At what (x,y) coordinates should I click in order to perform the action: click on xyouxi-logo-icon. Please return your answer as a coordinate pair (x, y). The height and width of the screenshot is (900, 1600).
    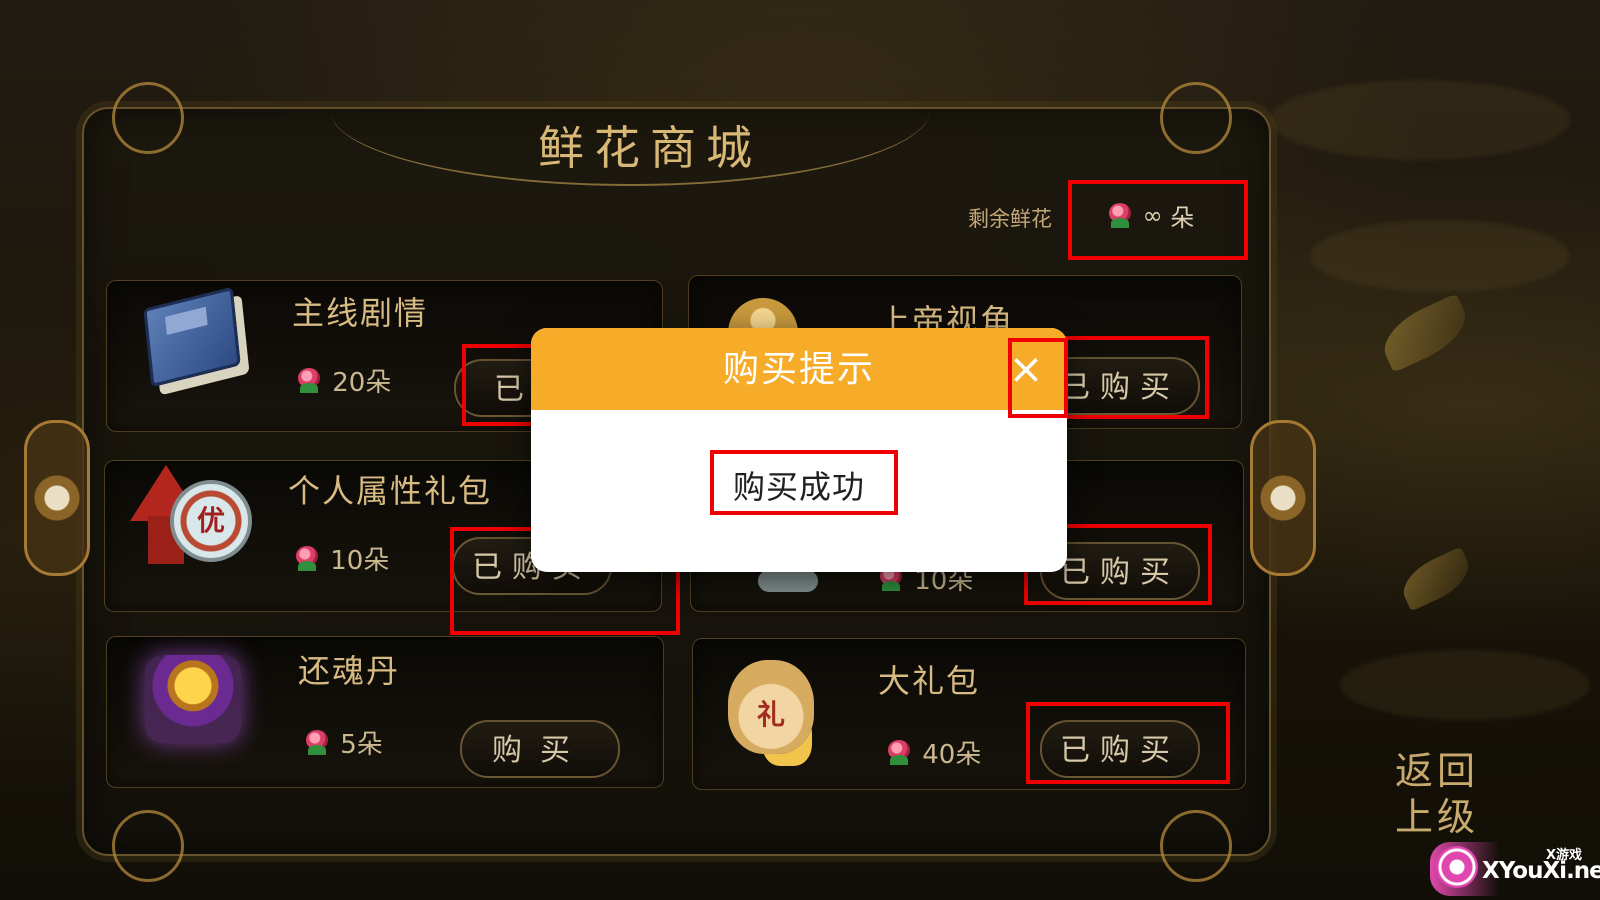
    Looking at the image, I should click on (1457, 867).